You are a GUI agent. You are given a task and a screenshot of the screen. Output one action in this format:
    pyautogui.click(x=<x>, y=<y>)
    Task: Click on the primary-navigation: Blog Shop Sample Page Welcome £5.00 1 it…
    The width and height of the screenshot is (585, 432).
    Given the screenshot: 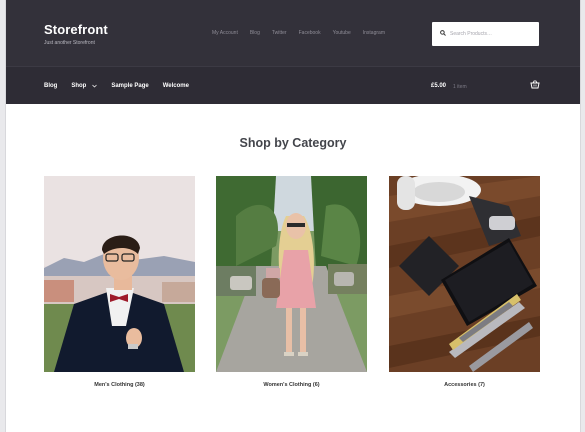 What is the action you would take?
    pyautogui.click(x=293, y=85)
    